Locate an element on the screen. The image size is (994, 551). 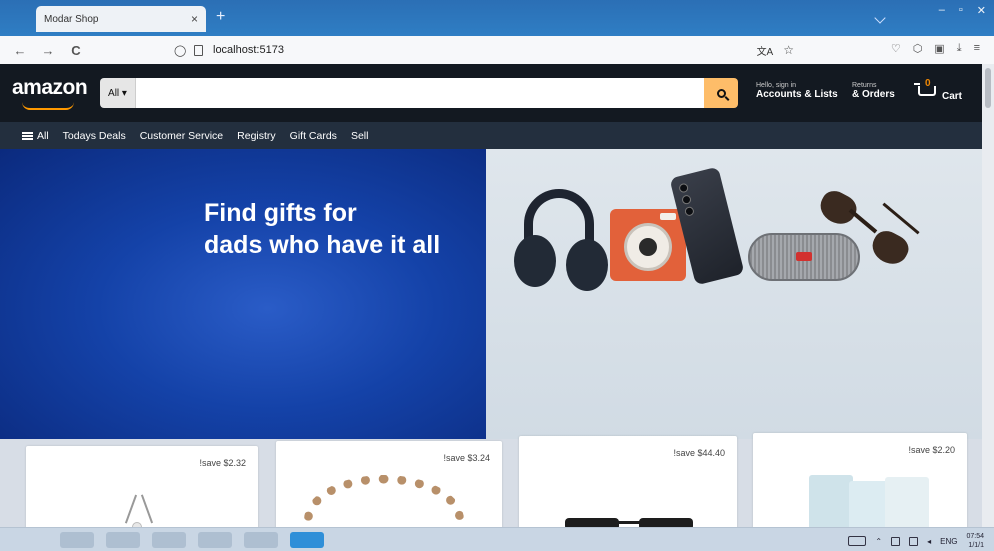
headphones-image is located at coordinates (564, 240).